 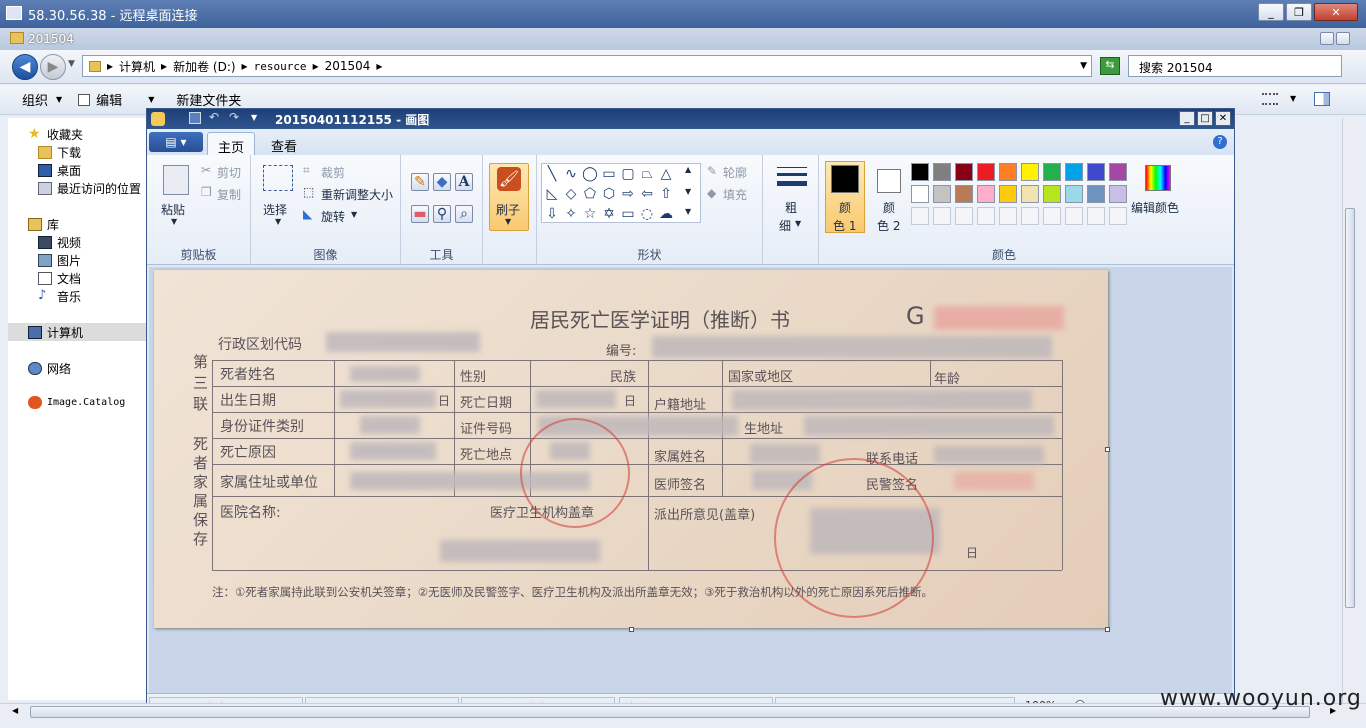 What do you see at coordinates (176, 180) in the screenshot?
I see `paste-icon` at bounding box center [176, 180].